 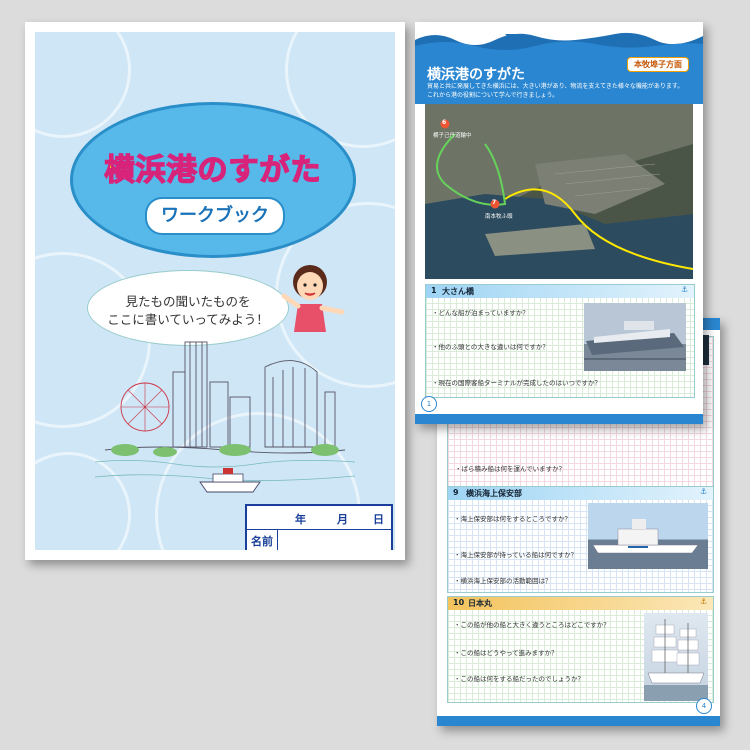 I want to click on question: ・海上保安部は何をするところですか？, so click(x=512, y=519).